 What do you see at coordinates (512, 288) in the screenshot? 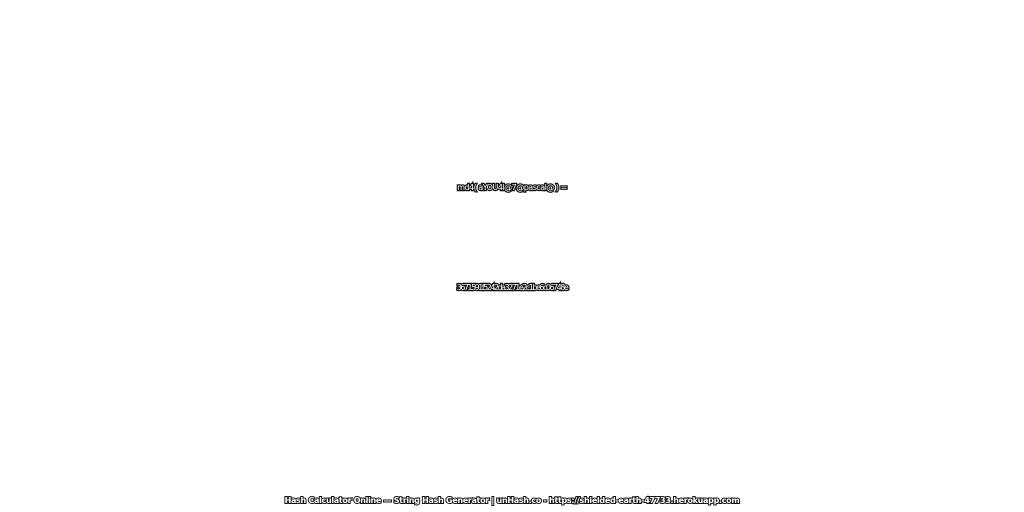
I see `hash-result: 3671591f5242da3271e2c1be6c06748e` at bounding box center [512, 288].